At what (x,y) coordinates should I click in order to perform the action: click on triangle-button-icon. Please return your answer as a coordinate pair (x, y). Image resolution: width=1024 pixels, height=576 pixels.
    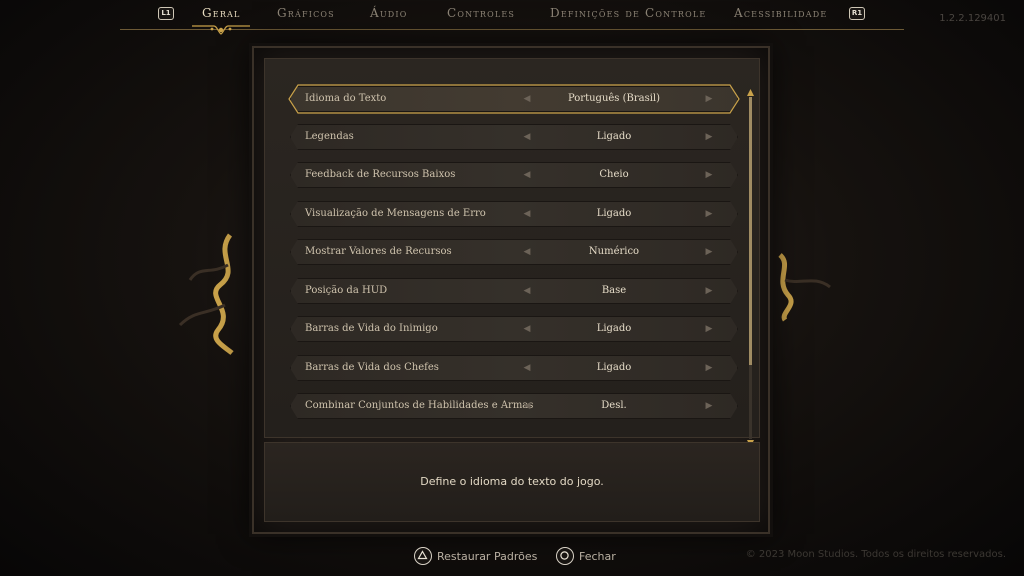
    Looking at the image, I should click on (423, 556).